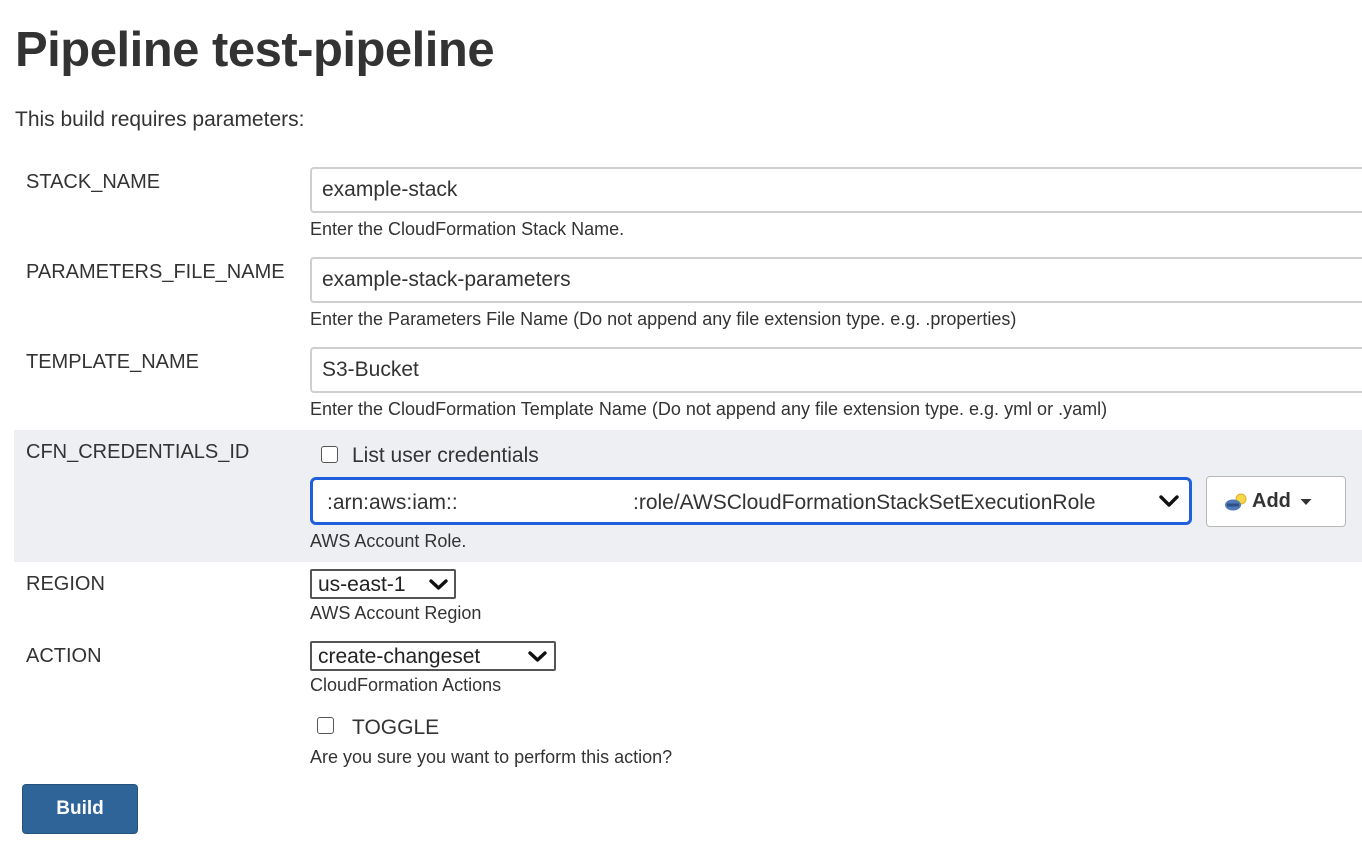 The height and width of the screenshot is (852, 1362). Describe the element at coordinates (1271, 501) in the screenshot. I see `add-button-label: Add` at that location.